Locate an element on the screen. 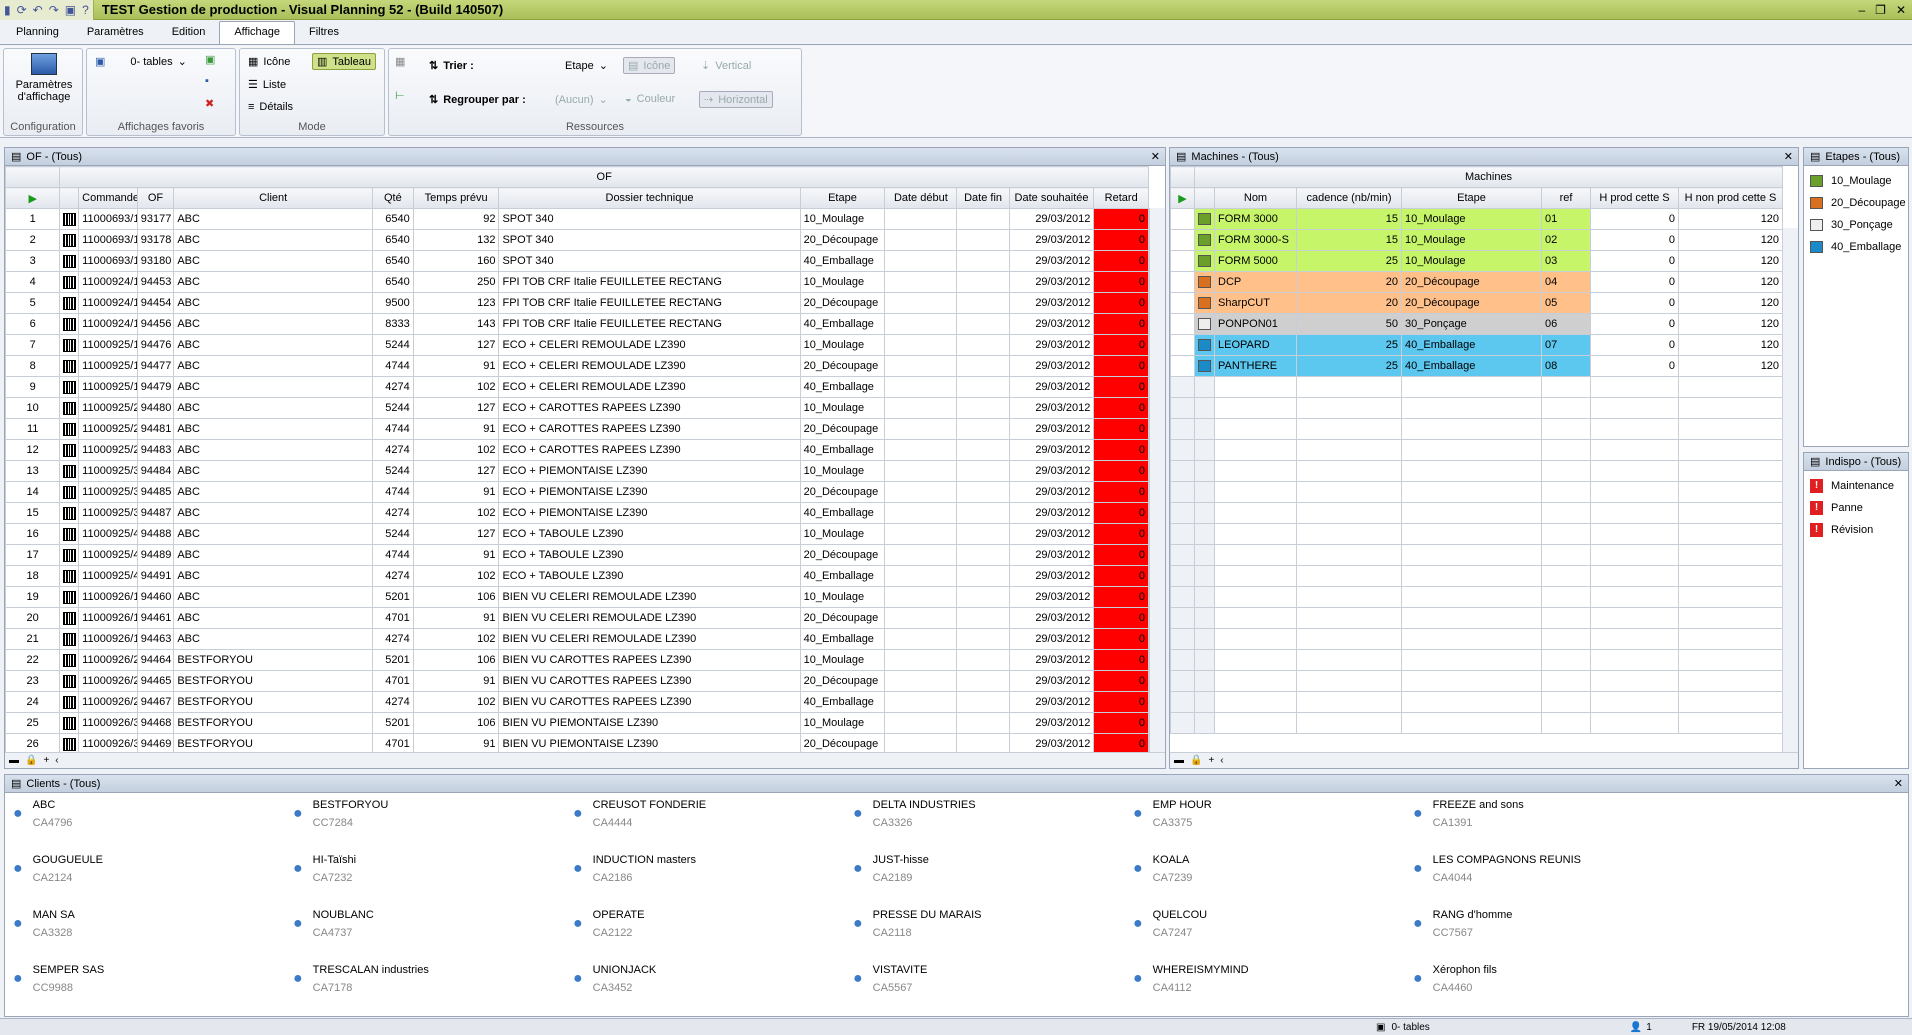  client-card: ● RANG d'homme CC7567 is located at coordinates (1462, 924).